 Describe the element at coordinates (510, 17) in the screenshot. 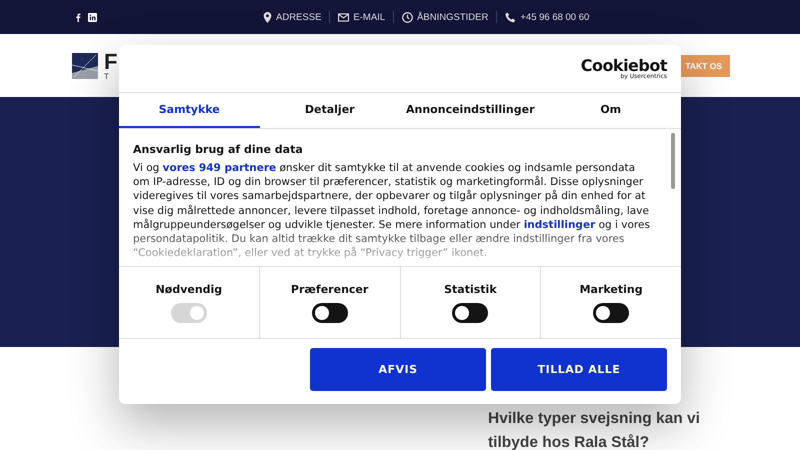

I see `phone-icon` at that location.